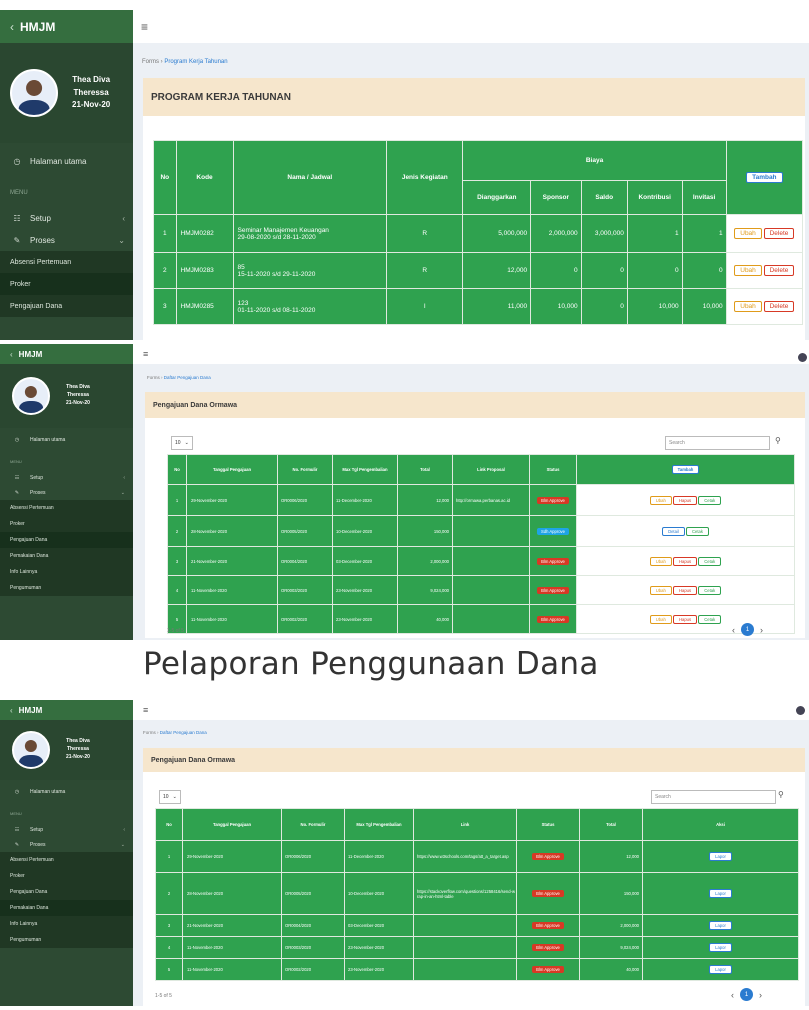 The image size is (809, 1010). Describe the element at coordinates (196, 62) in the screenshot. I see `breadcrumb-current: Program Kerja Tahunan` at that location.